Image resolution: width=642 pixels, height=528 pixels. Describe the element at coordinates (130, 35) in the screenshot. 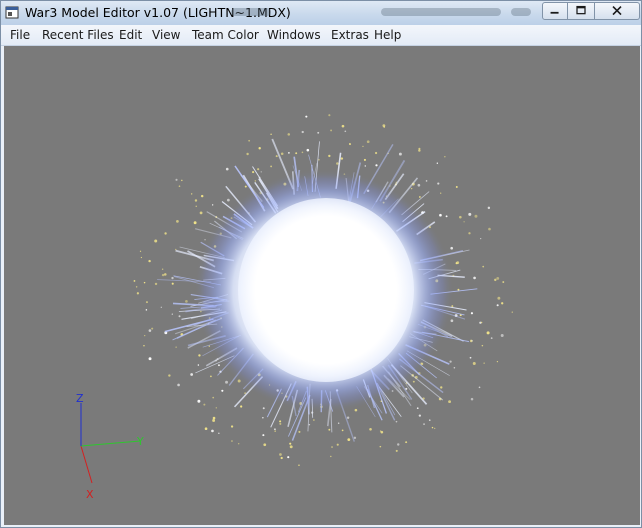

I see `menu-edit: Edit` at that location.